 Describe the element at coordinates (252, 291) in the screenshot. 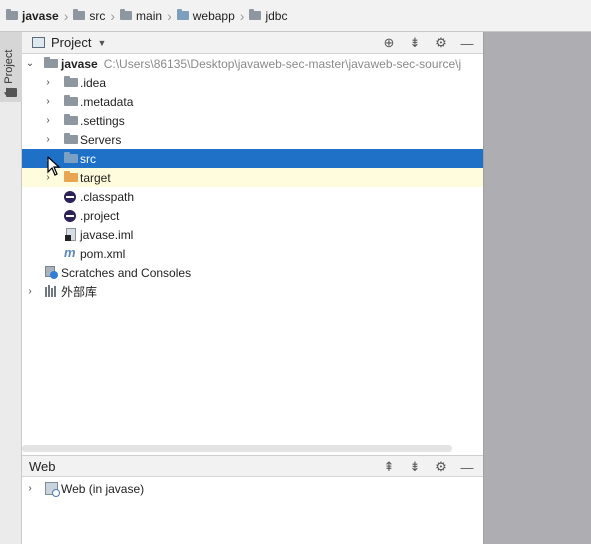

I see `tree-node-external-libraries: › 外部库` at that location.